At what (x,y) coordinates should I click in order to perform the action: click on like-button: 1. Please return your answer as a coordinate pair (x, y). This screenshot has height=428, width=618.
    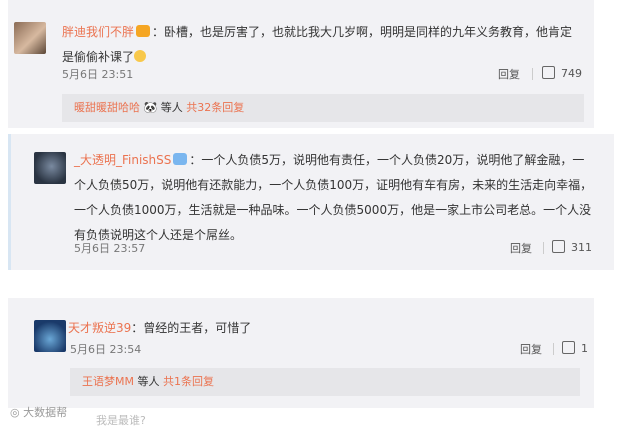
    Looking at the image, I should click on (575, 348).